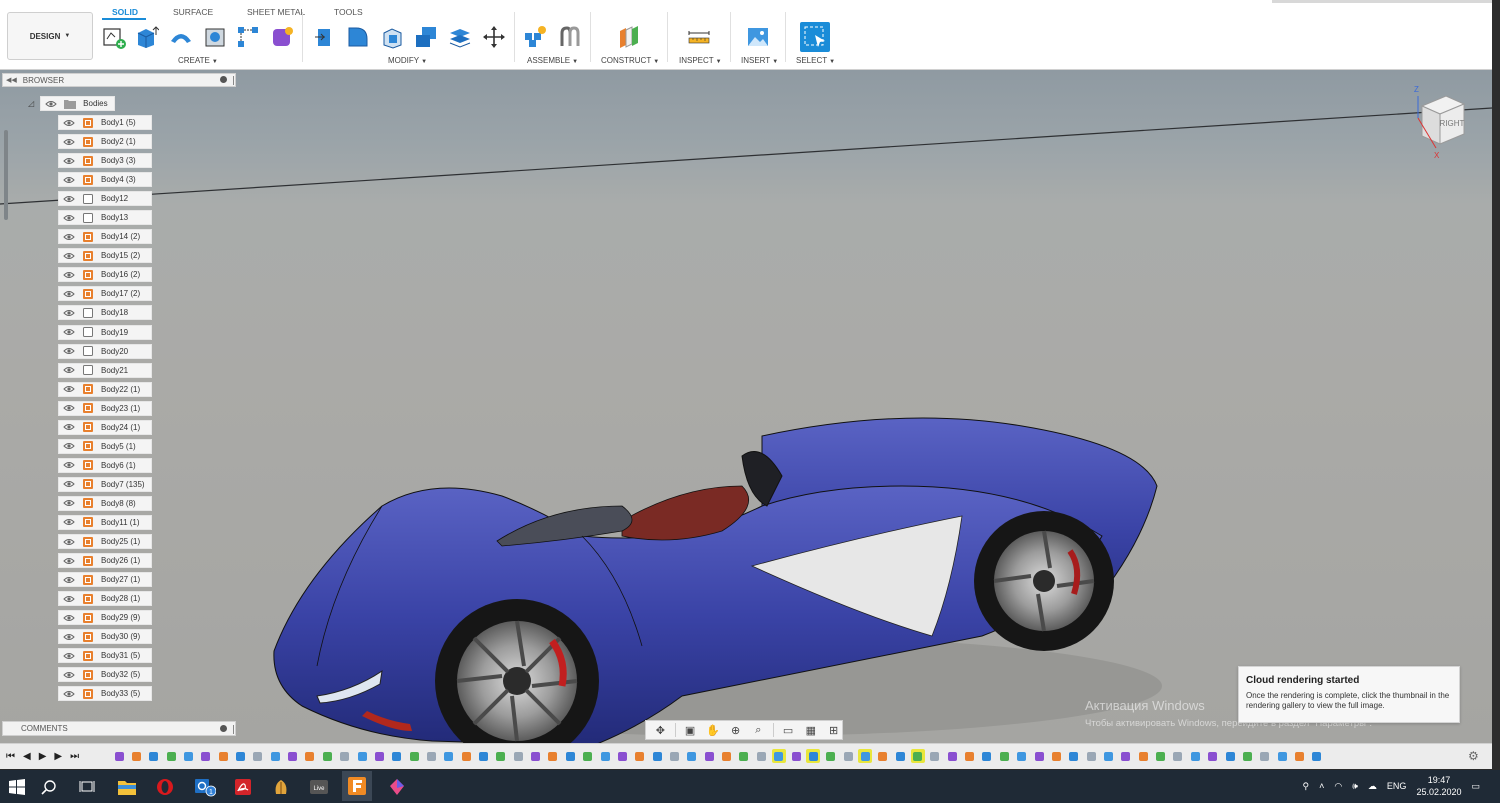  What do you see at coordinates (407, 60) in the screenshot?
I see `modify-menu: MODIFY ▼` at bounding box center [407, 60].